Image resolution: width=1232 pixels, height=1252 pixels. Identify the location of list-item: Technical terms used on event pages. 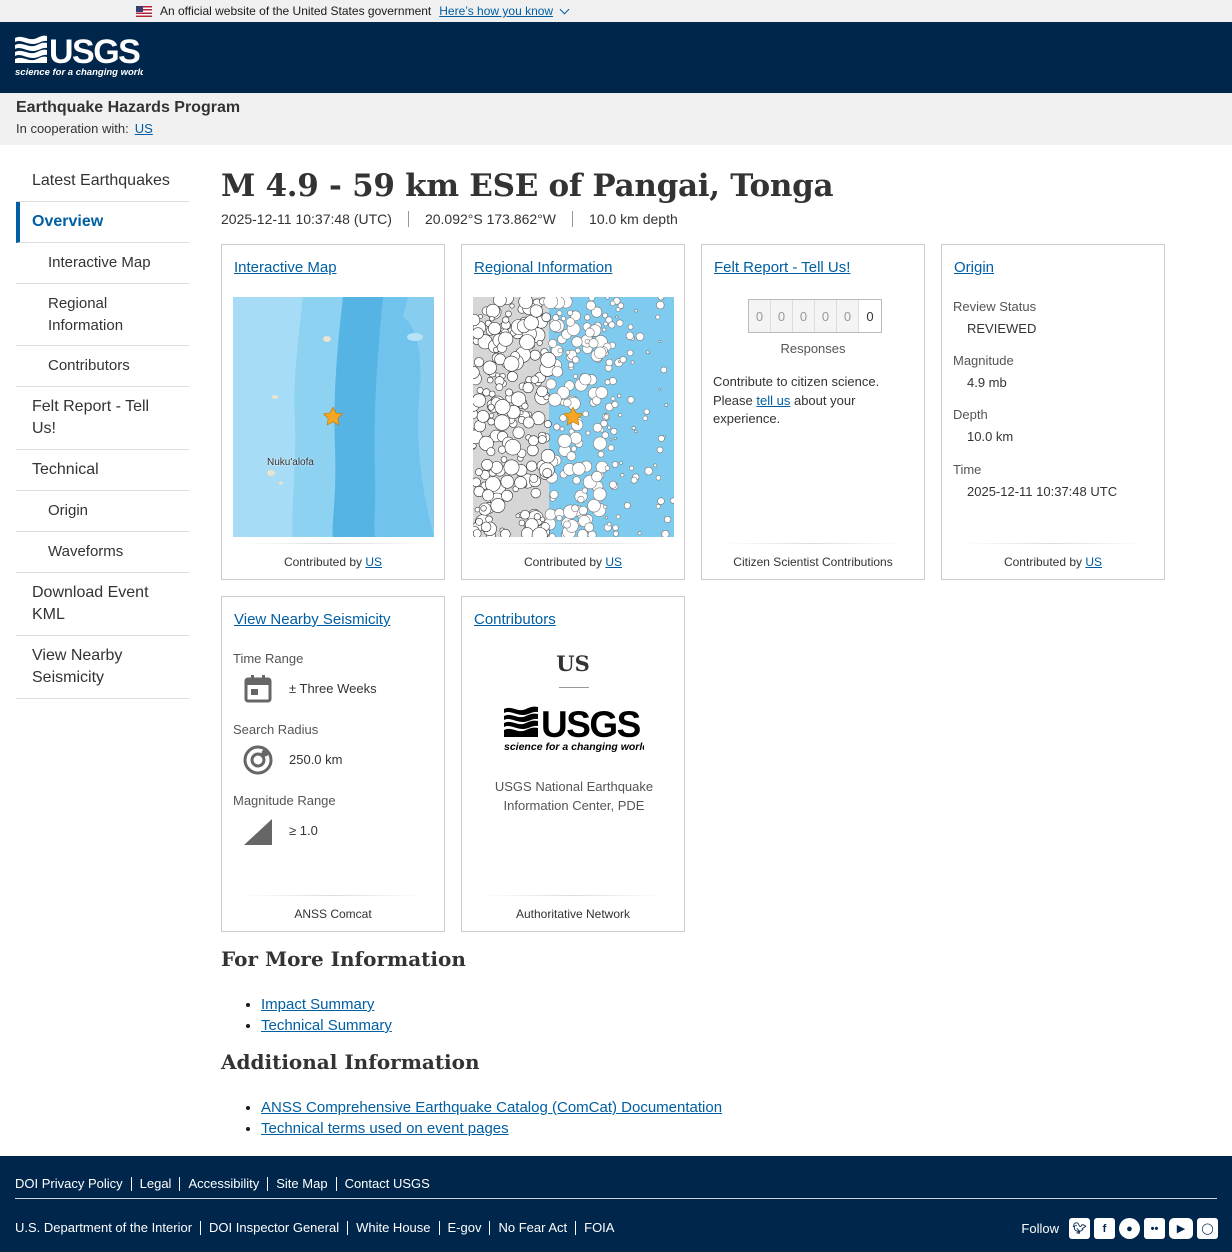
(491, 1128).